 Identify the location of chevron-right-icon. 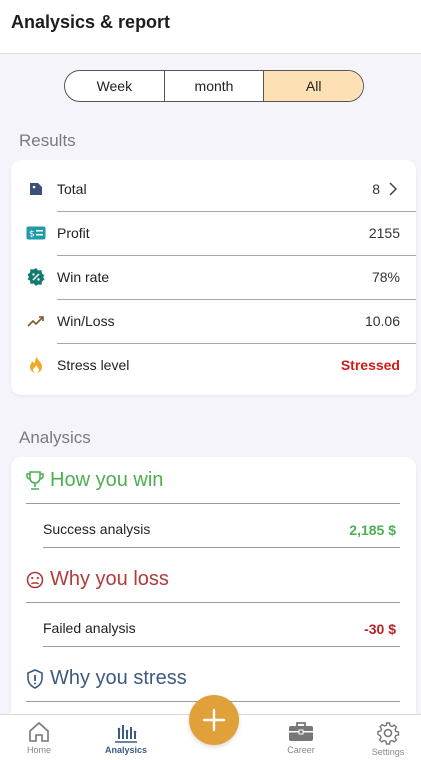
(393, 189).